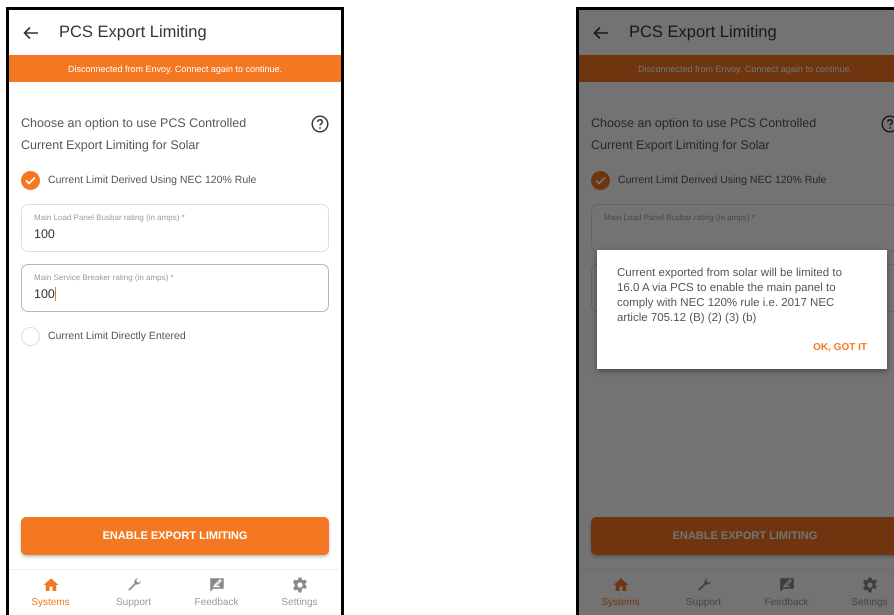 Image resolution: width=894 pixels, height=615 pixels. Describe the element at coordinates (31, 33) in the screenshot. I see `back-arrow-icon` at that location.